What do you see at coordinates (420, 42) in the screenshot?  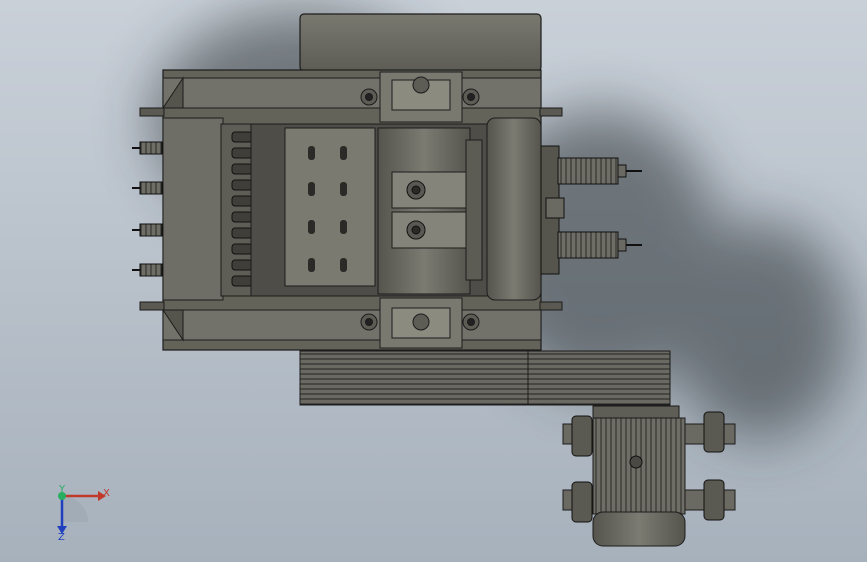 I see `flywheel-top` at bounding box center [420, 42].